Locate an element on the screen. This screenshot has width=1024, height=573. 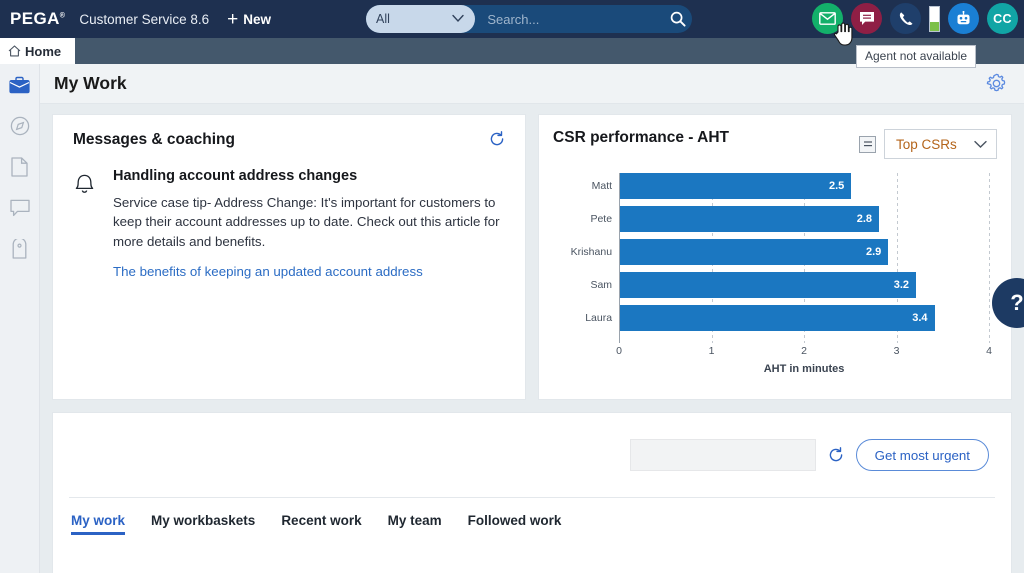
search-icon is located at coordinates (678, 19).